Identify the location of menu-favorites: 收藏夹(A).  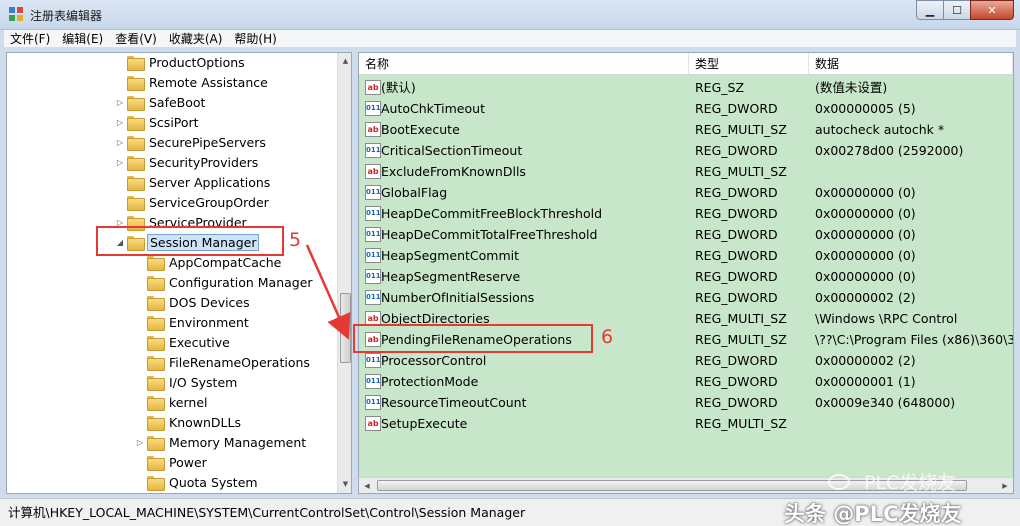
(196, 39).